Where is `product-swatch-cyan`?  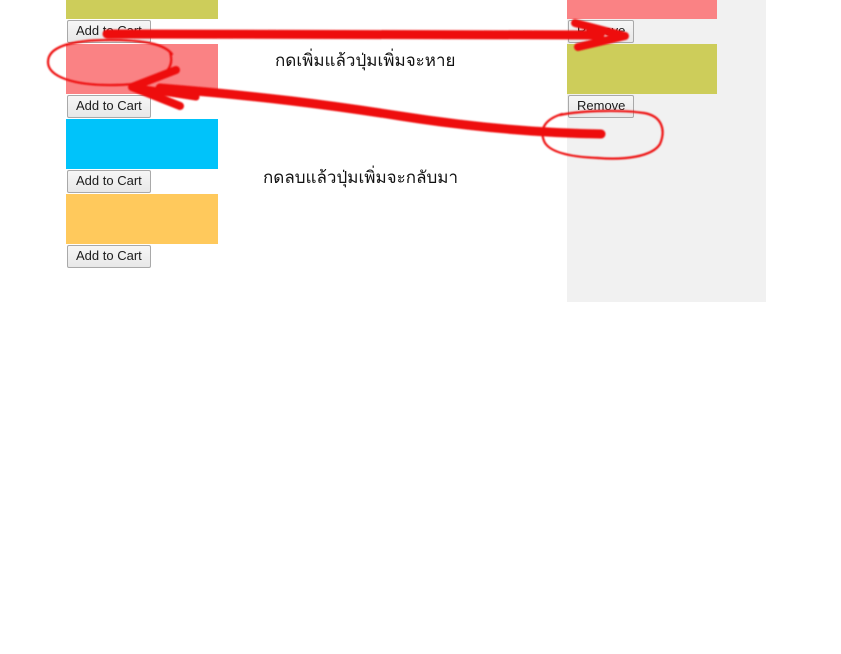 product-swatch-cyan is located at coordinates (142, 144).